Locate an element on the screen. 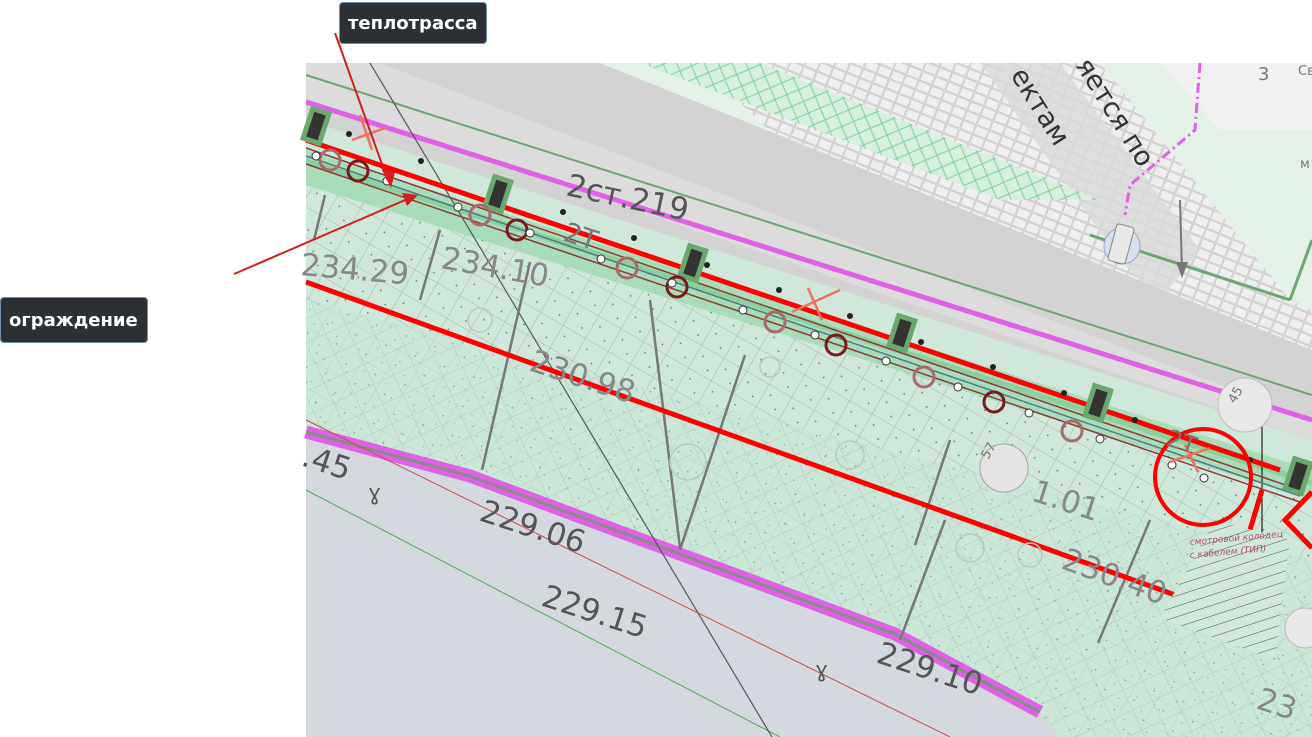 The image size is (1312, 737). callout-heating-main: теплотрасса is located at coordinates (413, 23).